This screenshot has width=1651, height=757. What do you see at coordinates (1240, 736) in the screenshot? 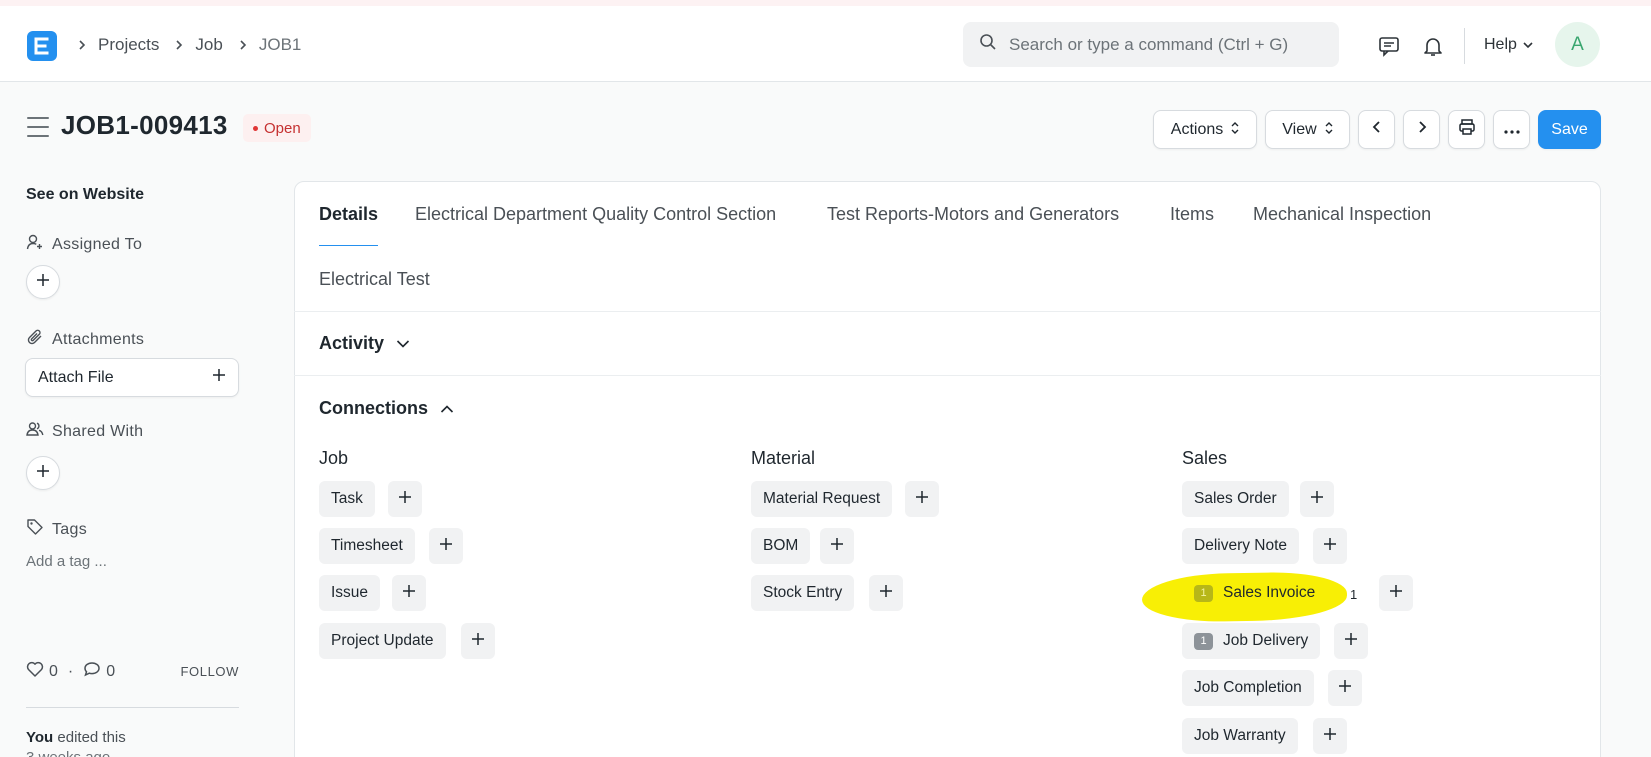
I see `connection-job-warranty: Job Warranty` at bounding box center [1240, 736].